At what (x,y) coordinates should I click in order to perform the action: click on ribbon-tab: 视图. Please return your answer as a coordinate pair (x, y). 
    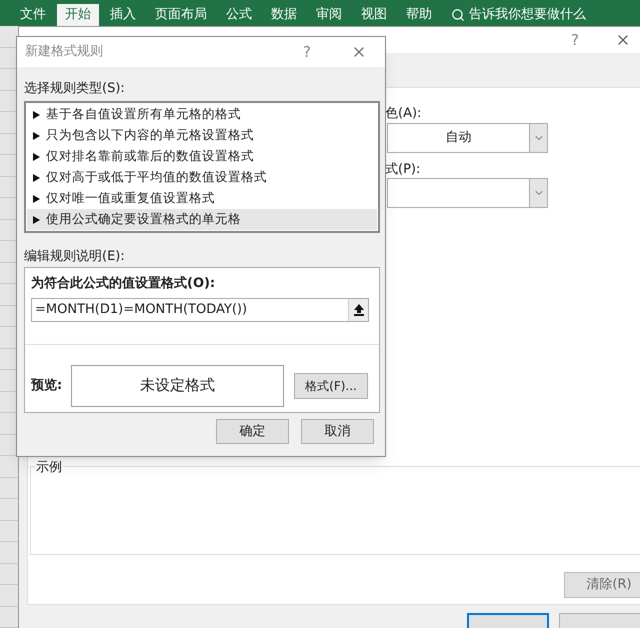
    Looking at the image, I should click on (374, 15).